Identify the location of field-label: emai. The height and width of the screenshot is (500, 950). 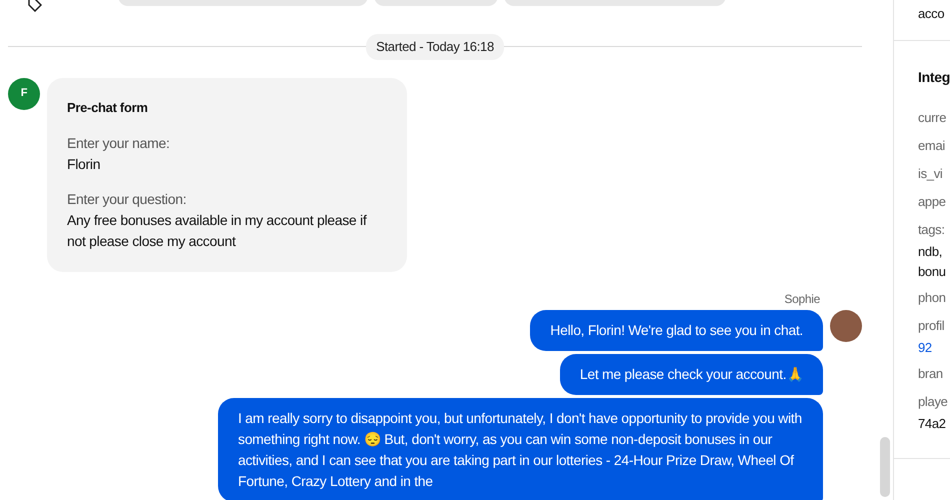
(932, 146).